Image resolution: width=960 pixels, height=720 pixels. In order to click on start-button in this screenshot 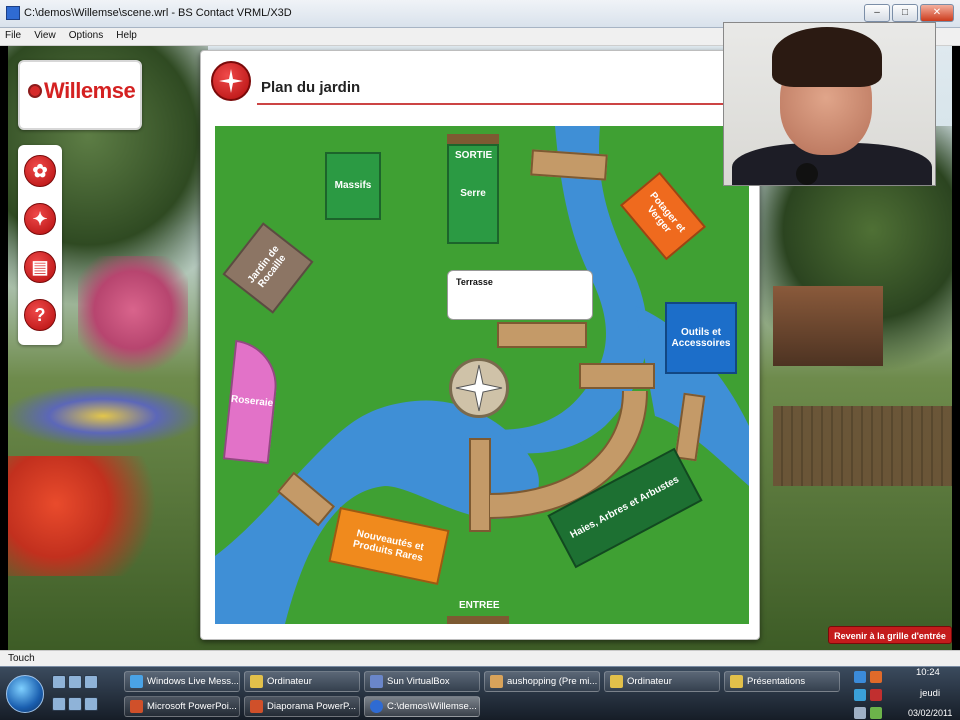, I will do `click(25, 694)`.